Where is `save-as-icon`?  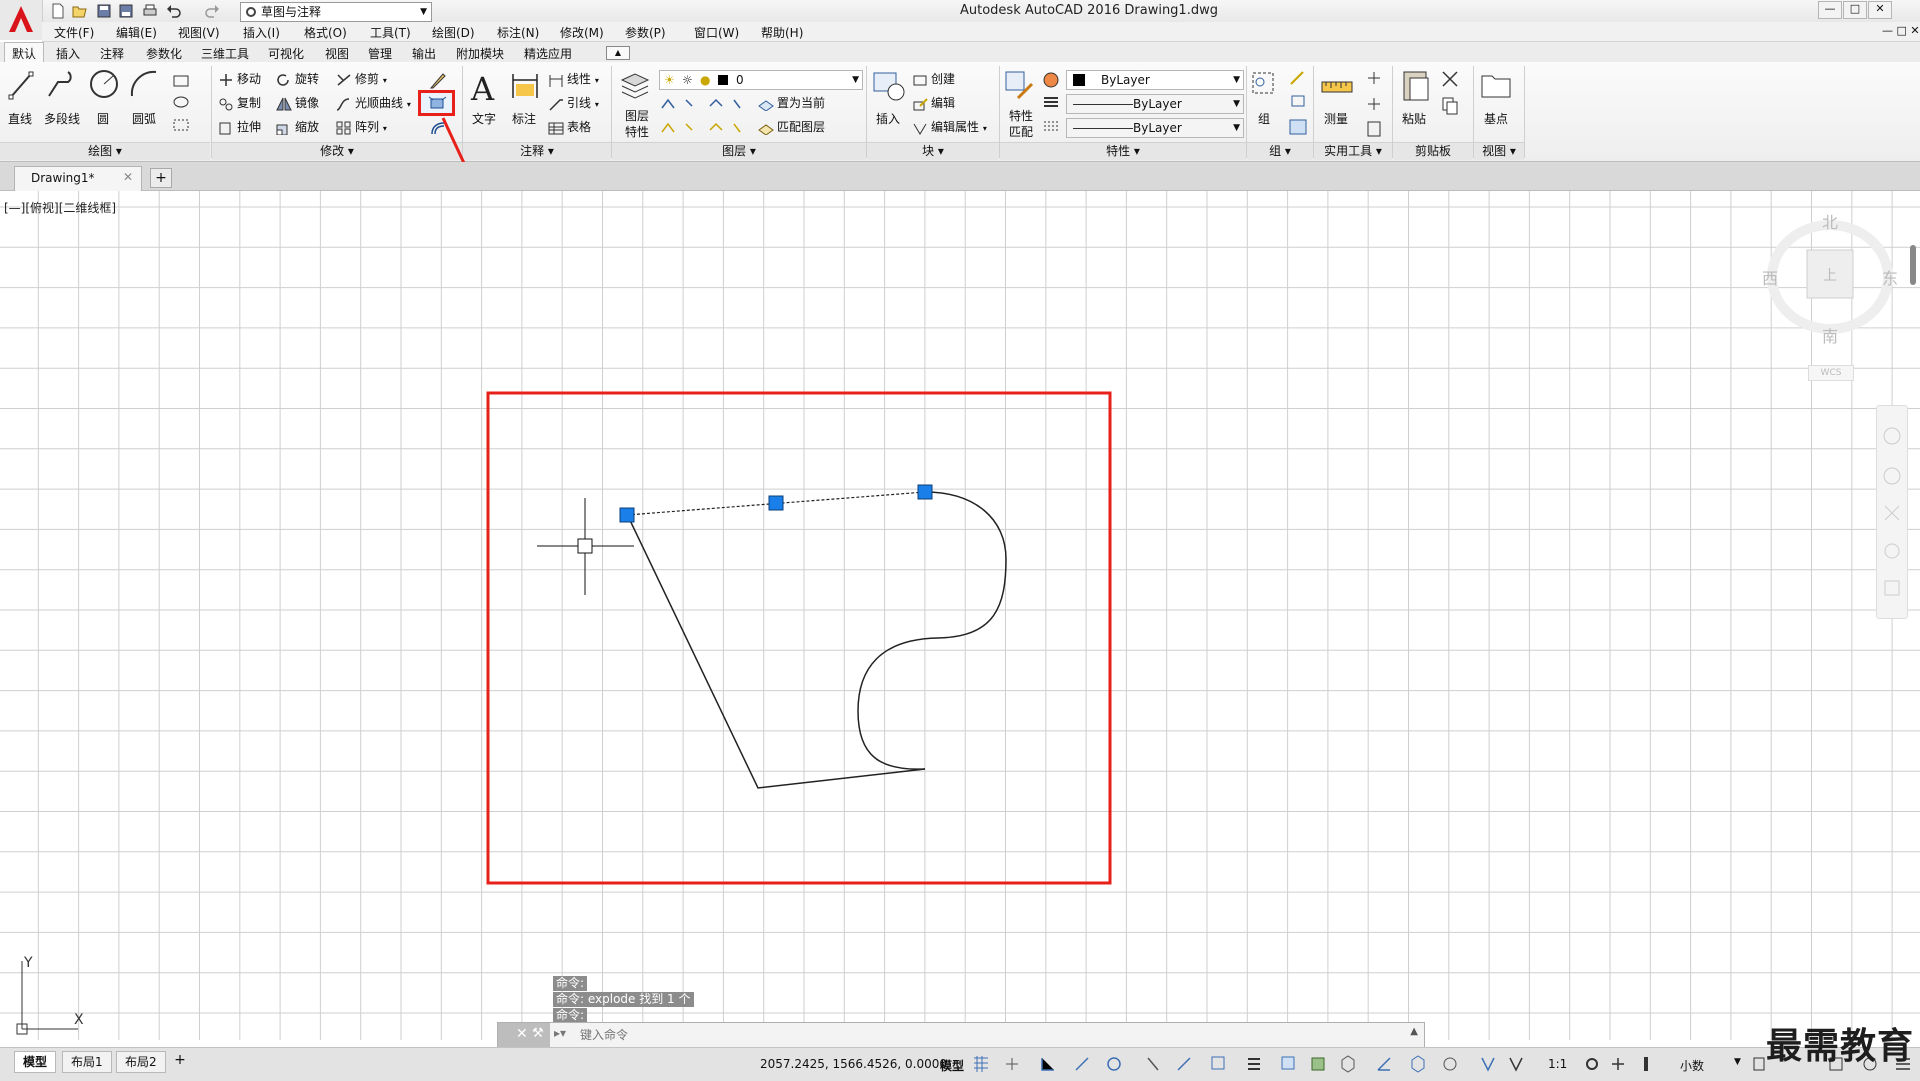
save-as-icon is located at coordinates (126, 11).